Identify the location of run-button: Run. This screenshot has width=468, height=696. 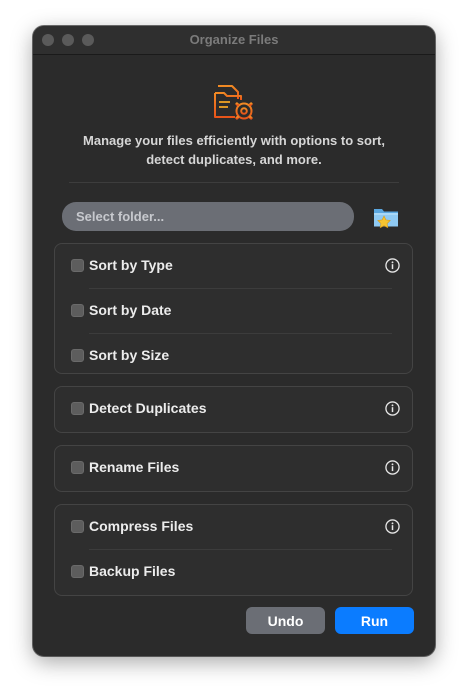
(374, 620).